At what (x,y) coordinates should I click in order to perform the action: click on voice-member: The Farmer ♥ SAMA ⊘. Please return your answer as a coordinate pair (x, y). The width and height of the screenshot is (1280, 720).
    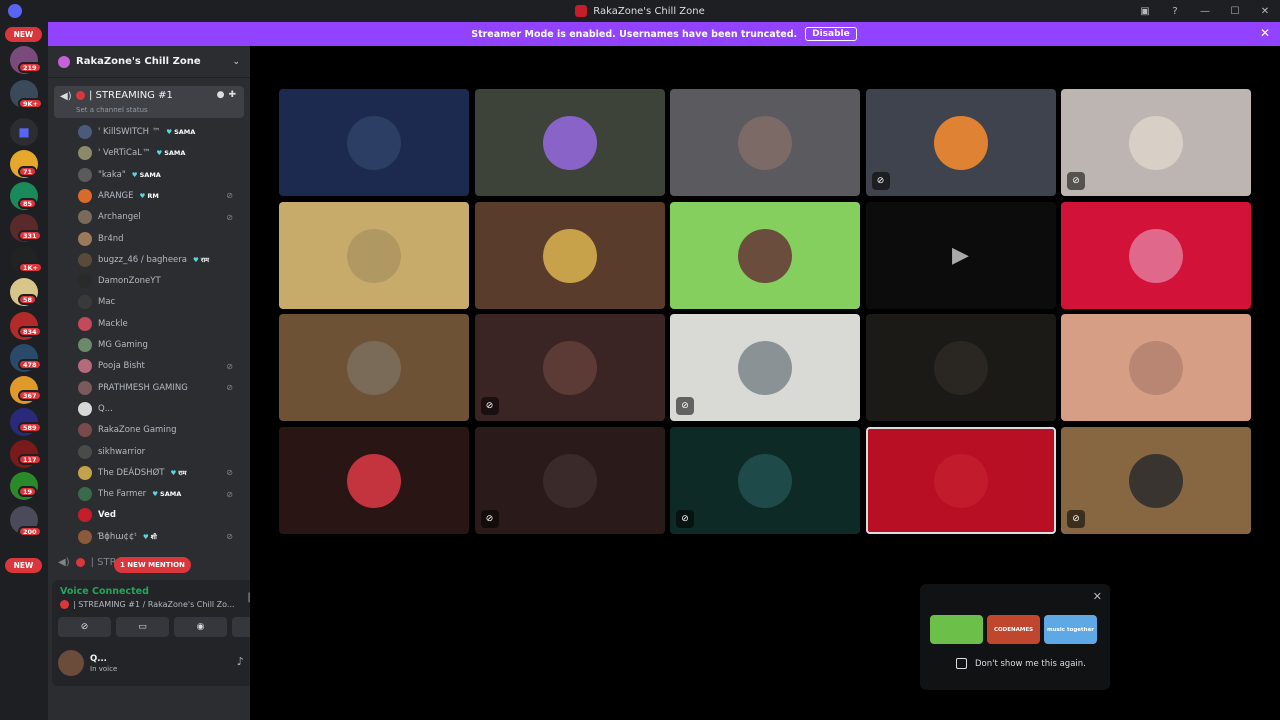
    Looking at the image, I should click on (160, 494).